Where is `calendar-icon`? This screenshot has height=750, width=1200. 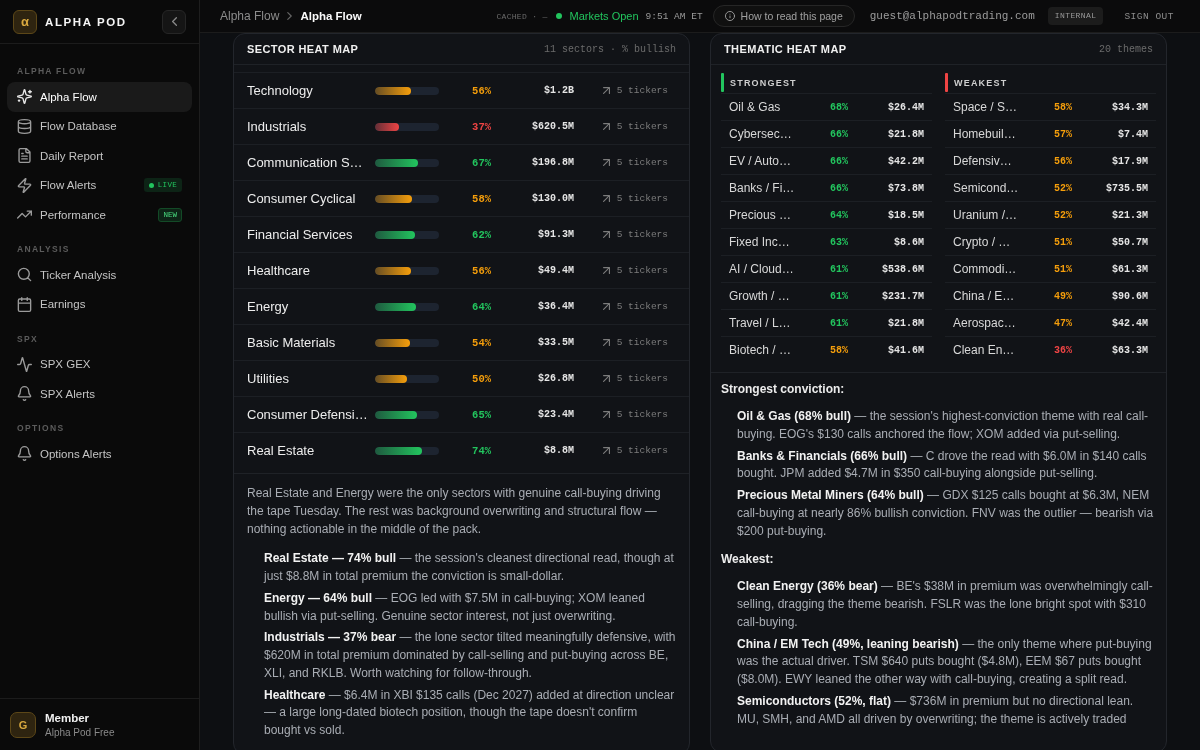
calendar-icon is located at coordinates (24, 304).